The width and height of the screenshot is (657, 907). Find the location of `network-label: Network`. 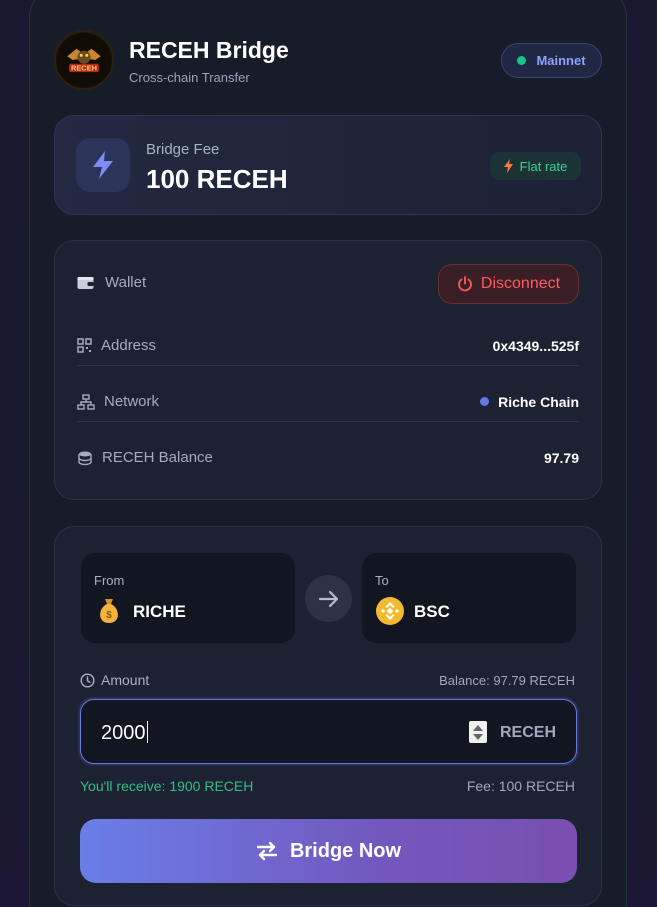

network-label: Network is located at coordinates (132, 401).